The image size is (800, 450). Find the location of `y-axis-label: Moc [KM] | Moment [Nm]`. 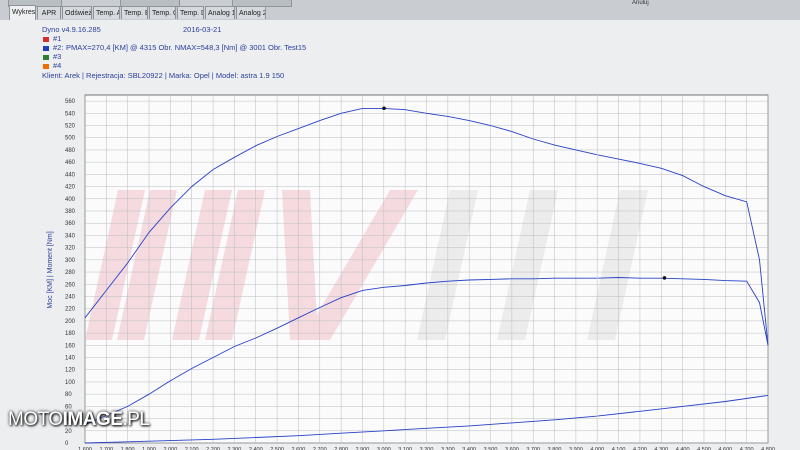

y-axis-label: Moc [KM] | Moment [Nm] is located at coordinates (50, 269).